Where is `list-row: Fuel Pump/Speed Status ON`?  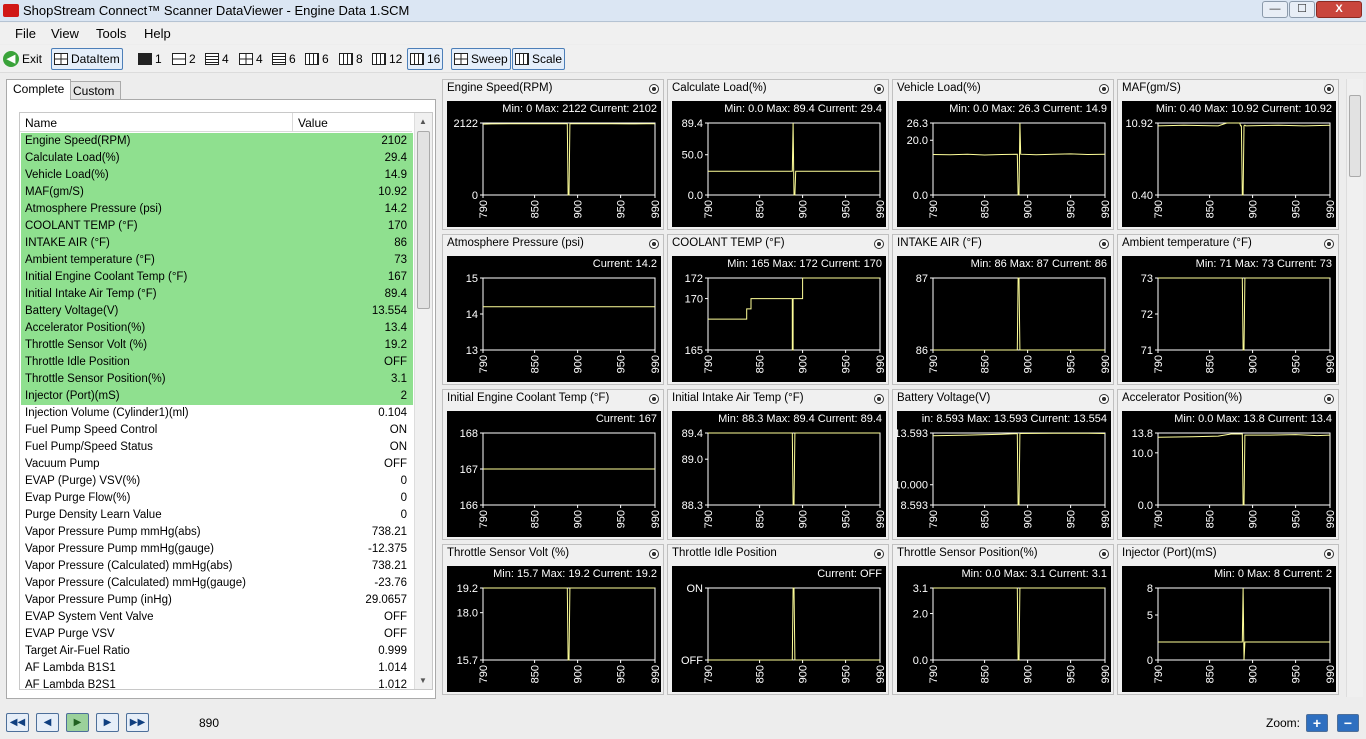
list-row: Fuel Pump/Speed Status ON is located at coordinates (217, 447).